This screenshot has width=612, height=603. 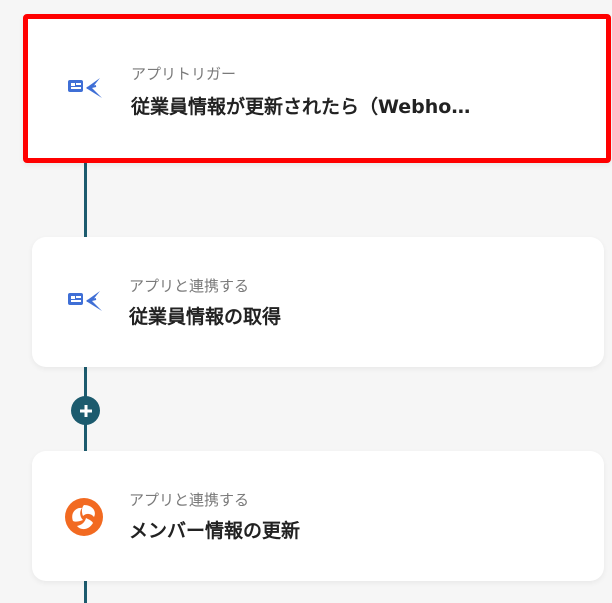 I want to click on step-title: メンバー情報の更新, so click(x=215, y=531).